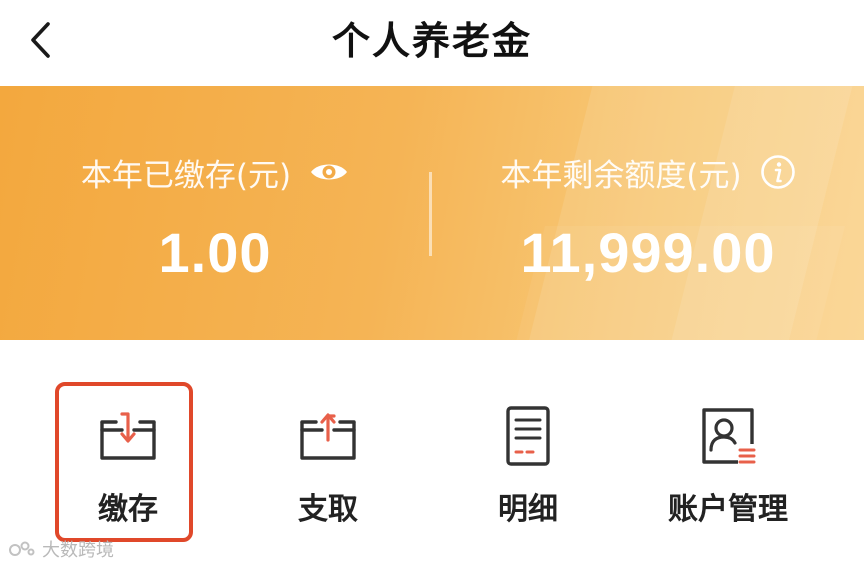 This screenshot has width=864, height=566. Describe the element at coordinates (621, 175) in the screenshot. I see `remaining-quota-label: 本年剩余额度(元)` at that location.